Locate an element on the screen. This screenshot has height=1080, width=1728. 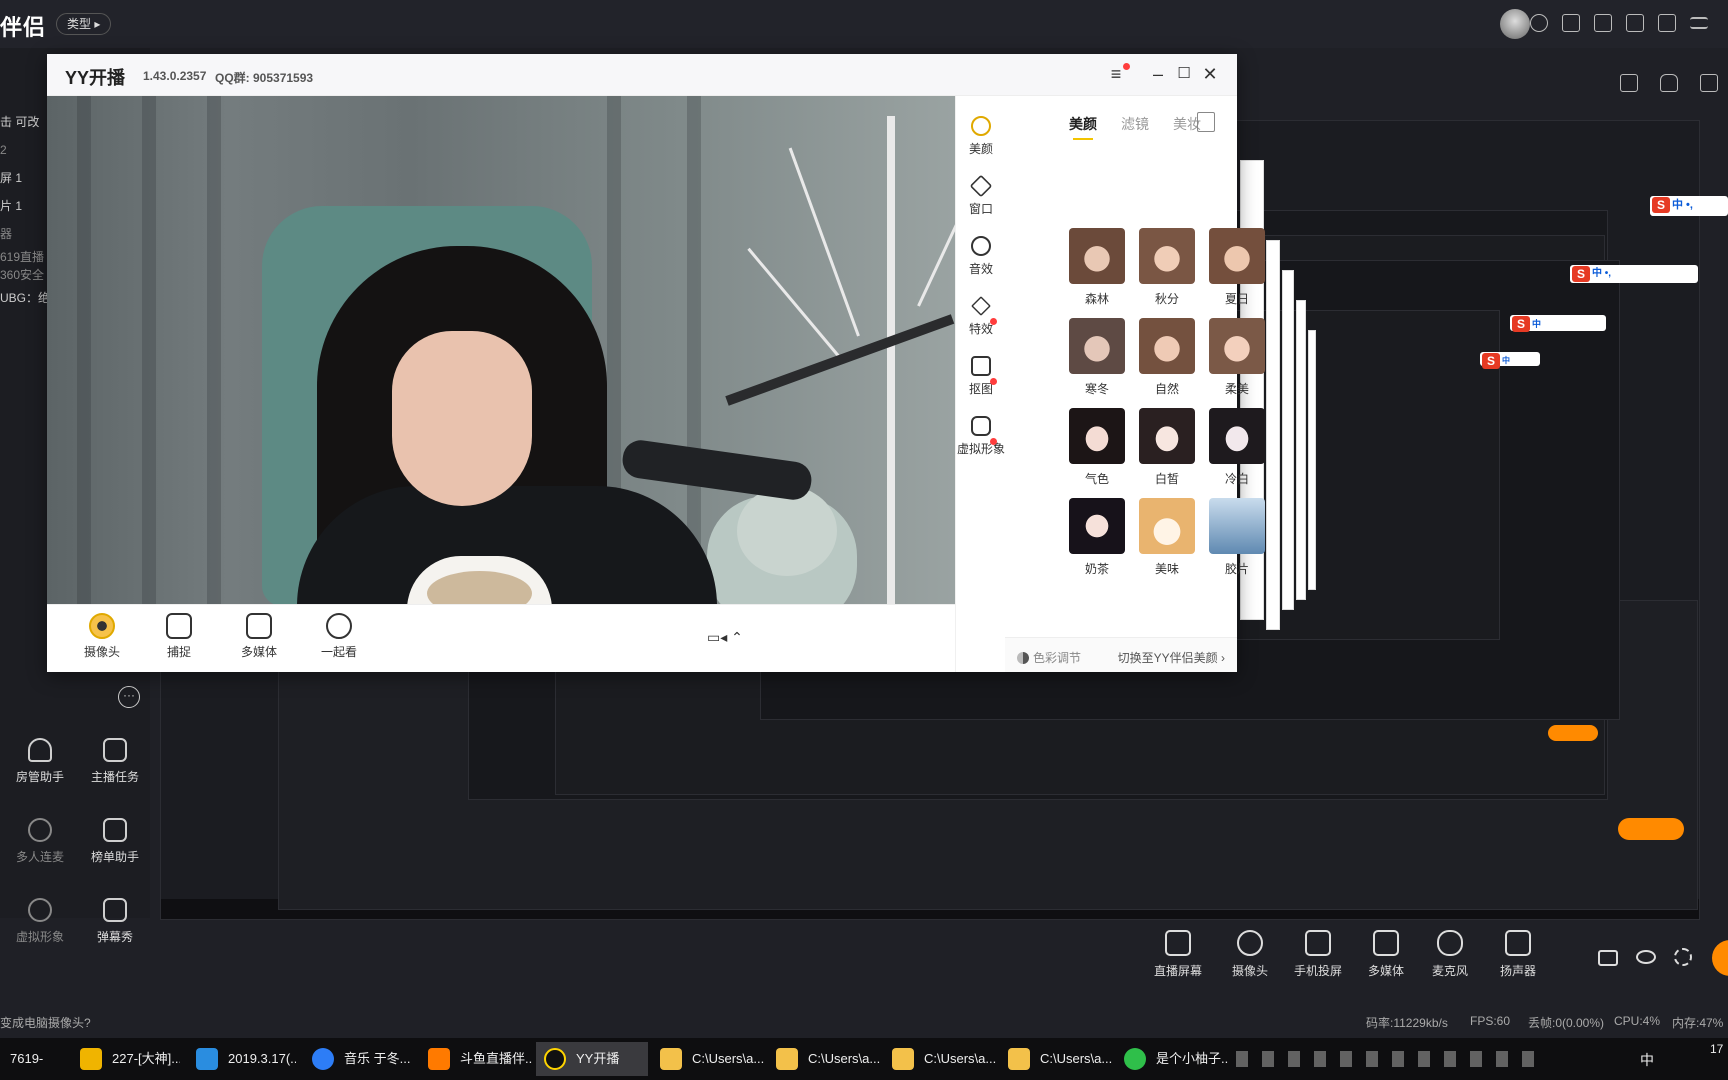
expand-panel-icon is located at coordinates (1206, 122).